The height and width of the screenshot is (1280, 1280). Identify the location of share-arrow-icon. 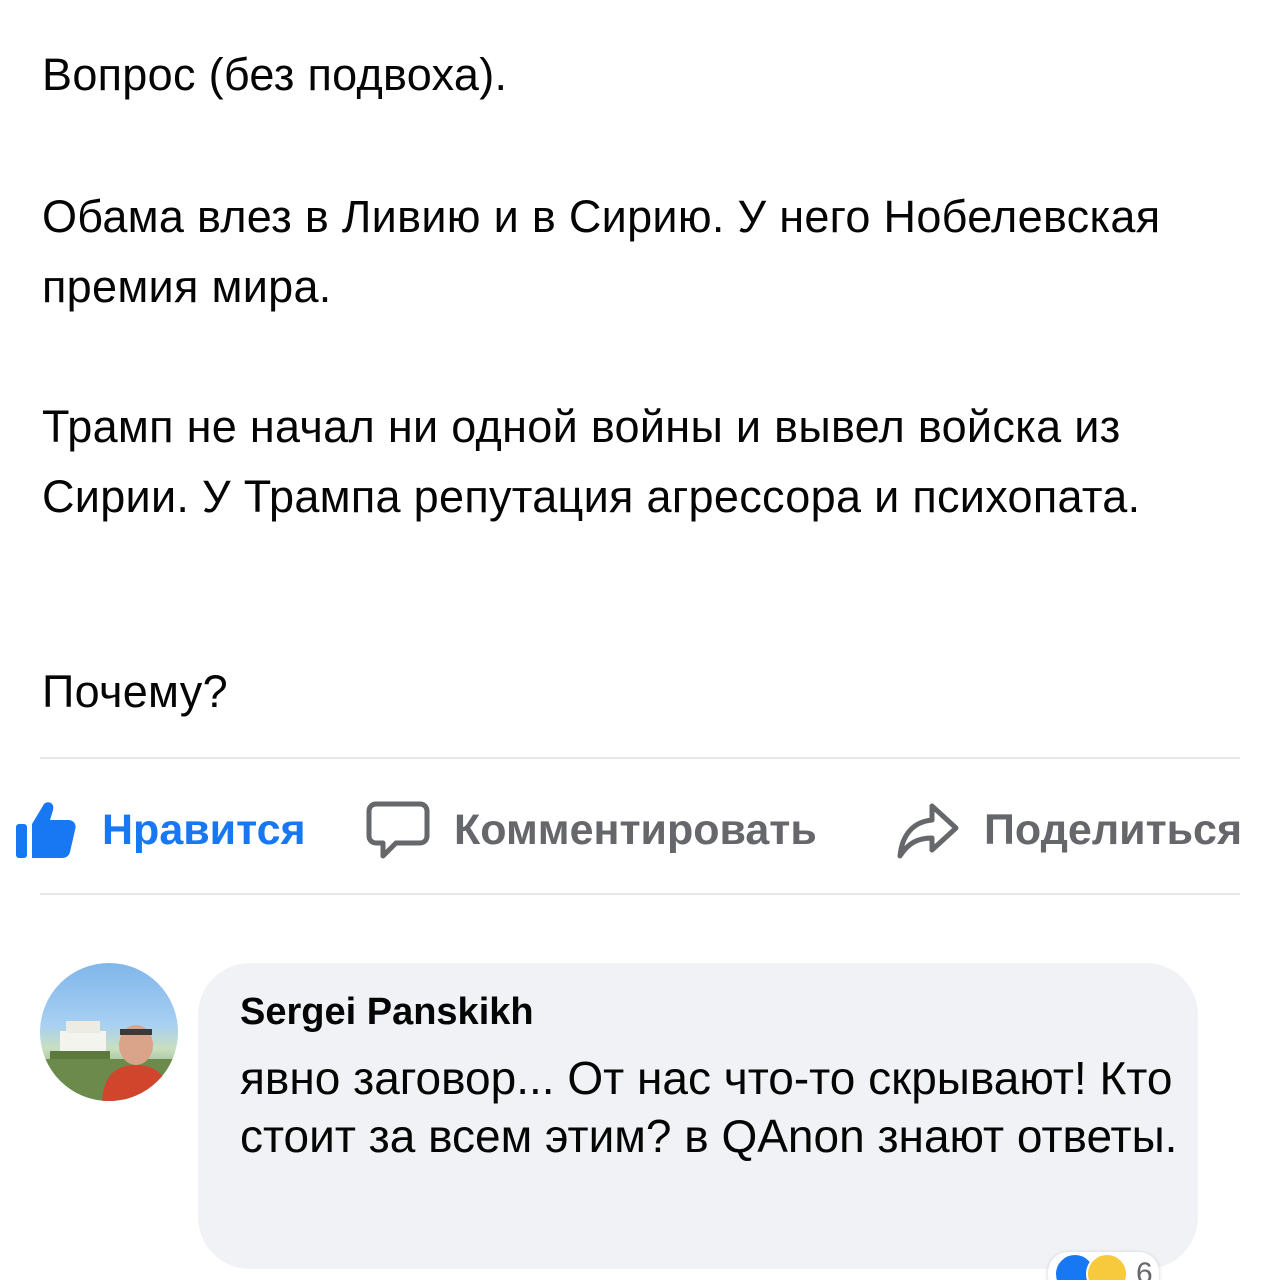
(928, 831).